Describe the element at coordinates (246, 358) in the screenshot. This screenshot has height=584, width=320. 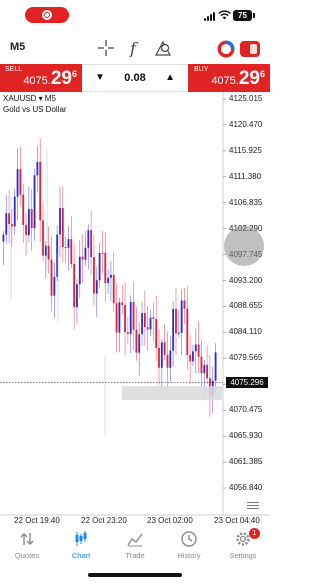
I see `price-tick-label: 4079.565` at that location.